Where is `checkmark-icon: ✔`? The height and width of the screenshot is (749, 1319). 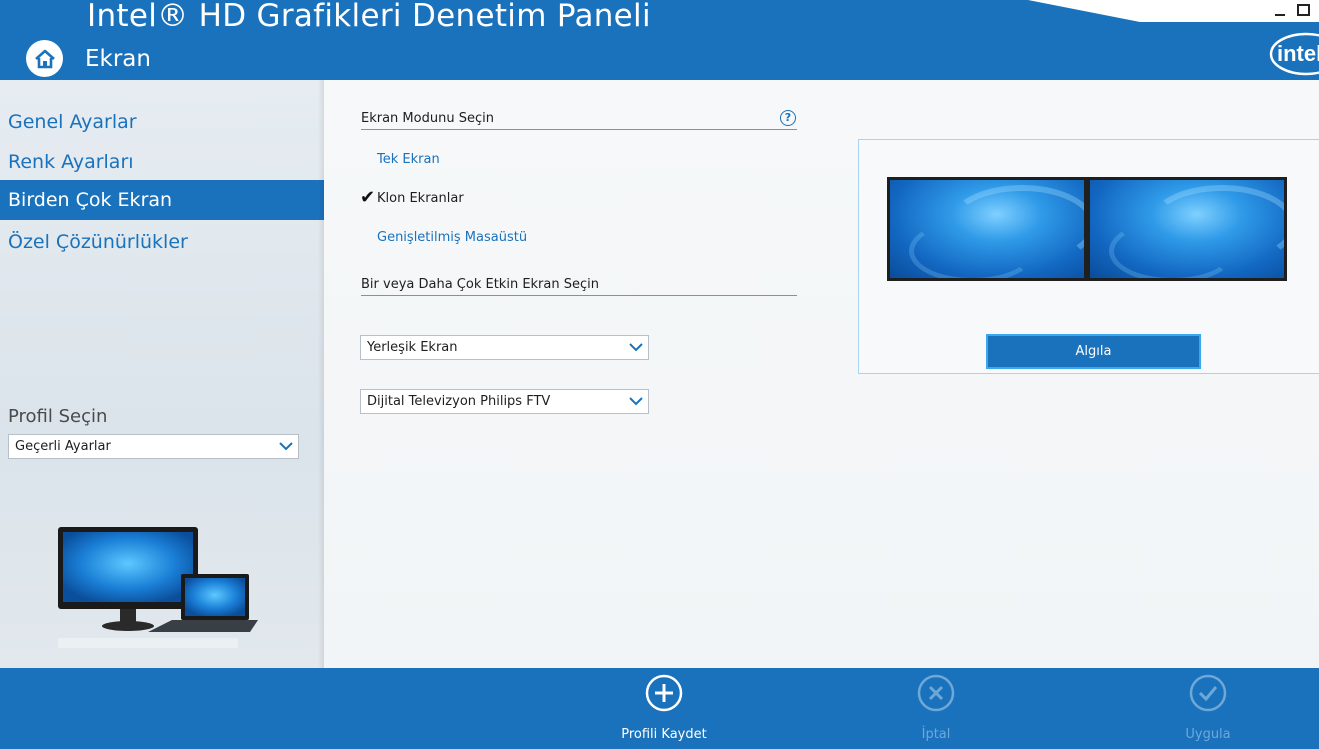
checkmark-icon: ✔ is located at coordinates (368, 197).